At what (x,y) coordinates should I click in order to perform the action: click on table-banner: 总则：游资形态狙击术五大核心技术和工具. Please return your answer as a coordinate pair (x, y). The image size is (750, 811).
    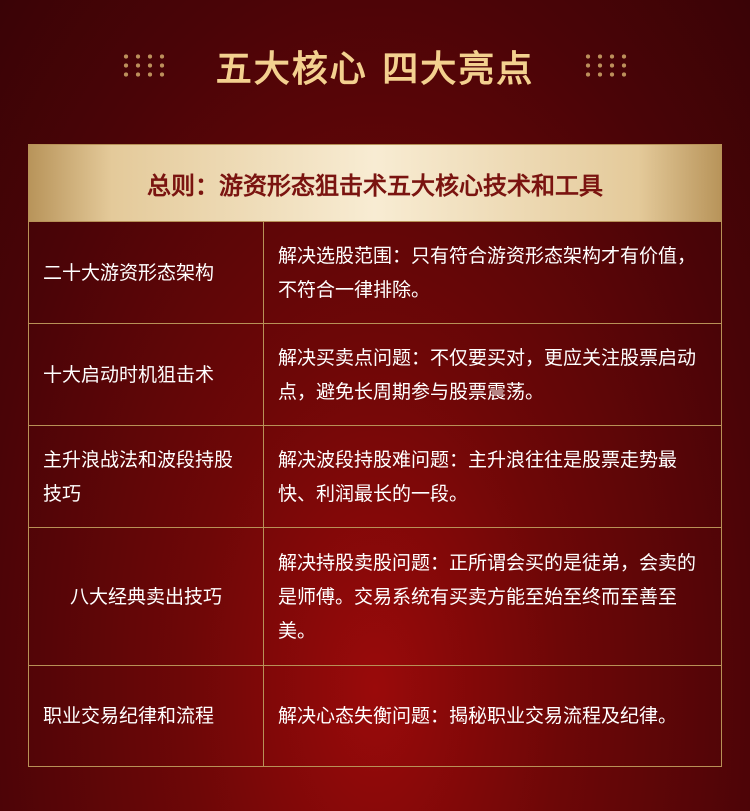
    Looking at the image, I should click on (375, 183).